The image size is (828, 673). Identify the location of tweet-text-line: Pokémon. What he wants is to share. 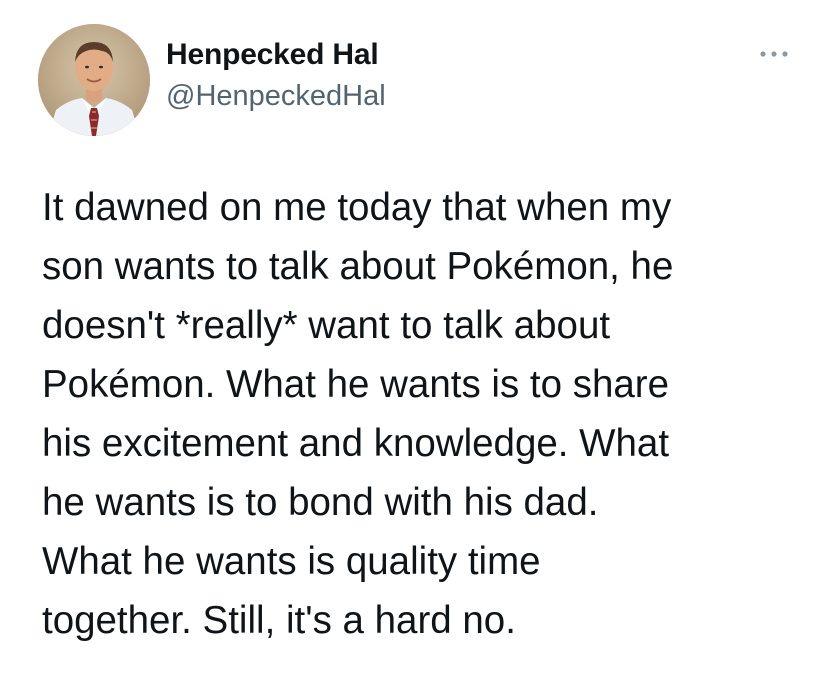
(355, 384).